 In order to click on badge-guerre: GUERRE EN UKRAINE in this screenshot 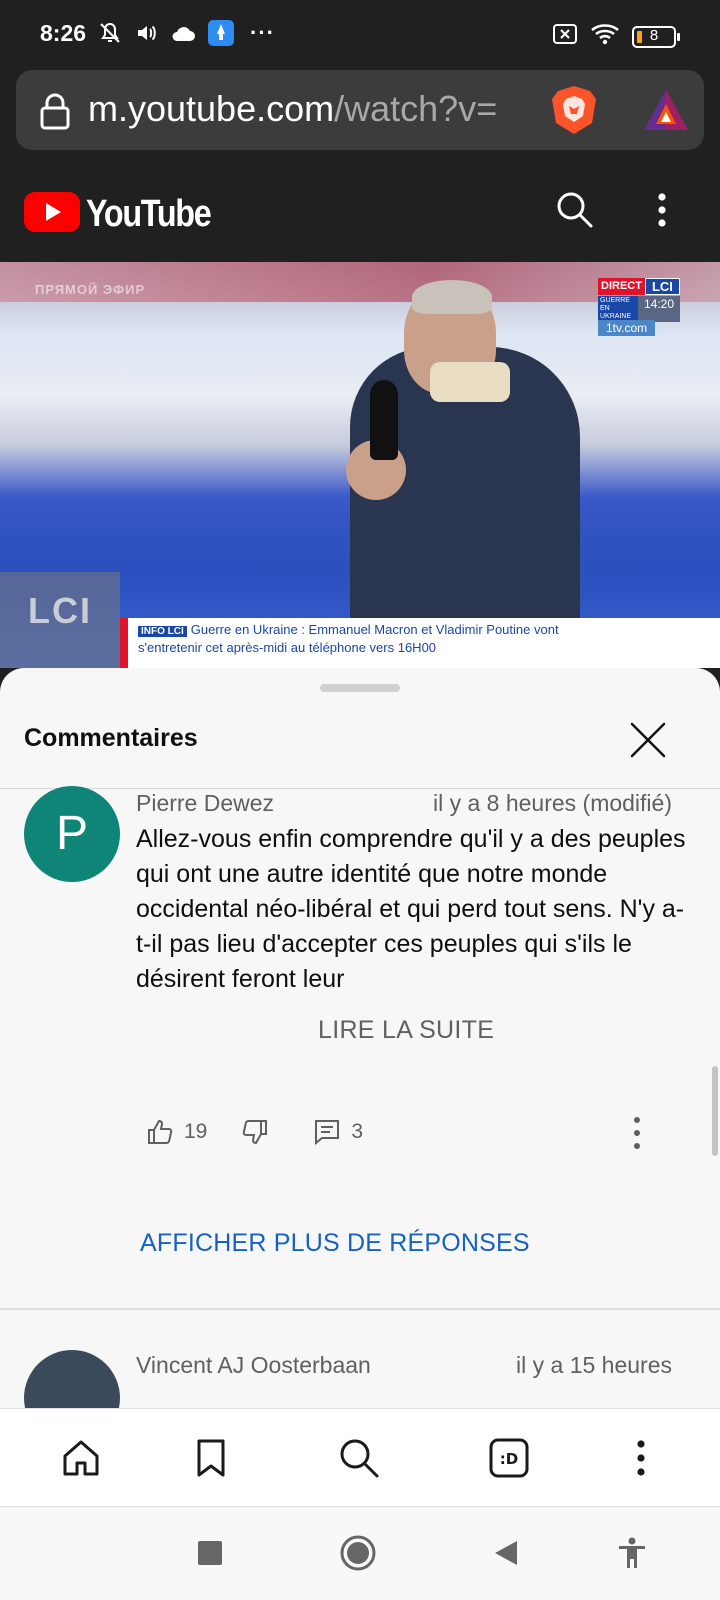, I will do `click(618, 309)`.